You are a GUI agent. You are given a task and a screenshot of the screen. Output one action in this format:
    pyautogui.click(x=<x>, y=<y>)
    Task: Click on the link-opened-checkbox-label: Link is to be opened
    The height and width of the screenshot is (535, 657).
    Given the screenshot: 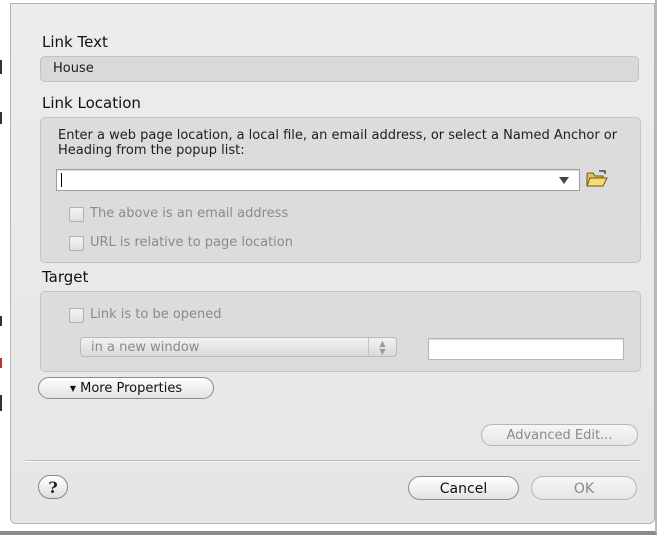 What is the action you would take?
    pyautogui.click(x=156, y=314)
    